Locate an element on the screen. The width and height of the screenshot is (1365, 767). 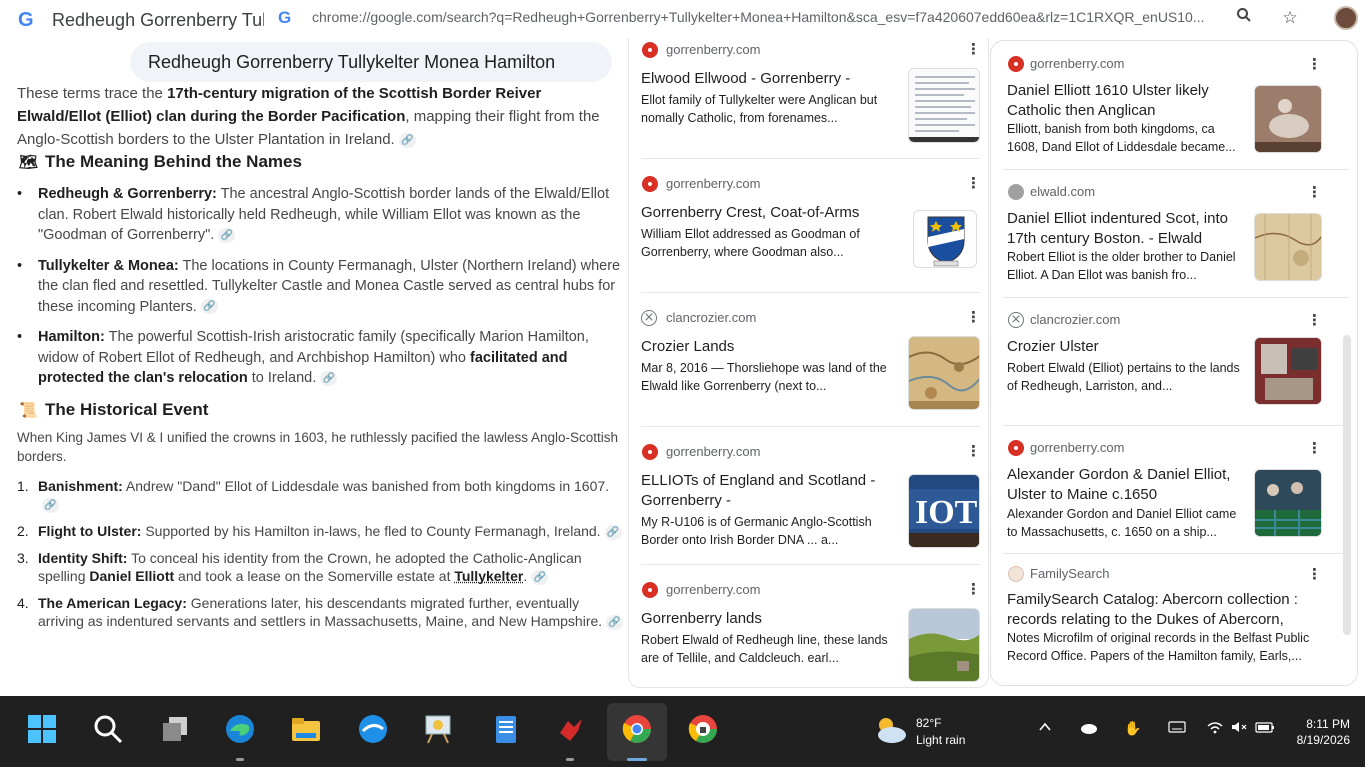
tab-title: Redheugh Gorrenberry Tully is located at coordinates (158, 20).